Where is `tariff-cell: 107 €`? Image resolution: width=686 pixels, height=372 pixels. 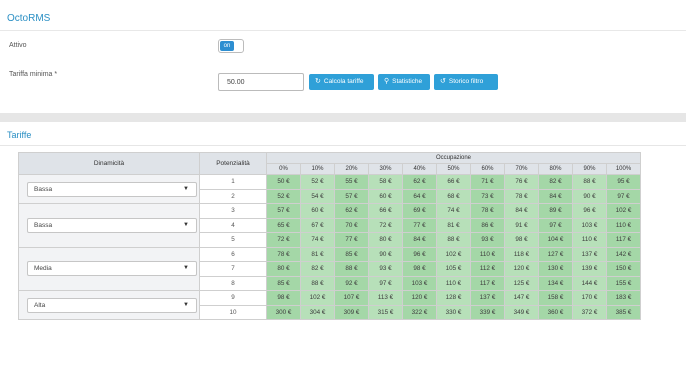
tariff-cell: 107 € is located at coordinates (351, 298).